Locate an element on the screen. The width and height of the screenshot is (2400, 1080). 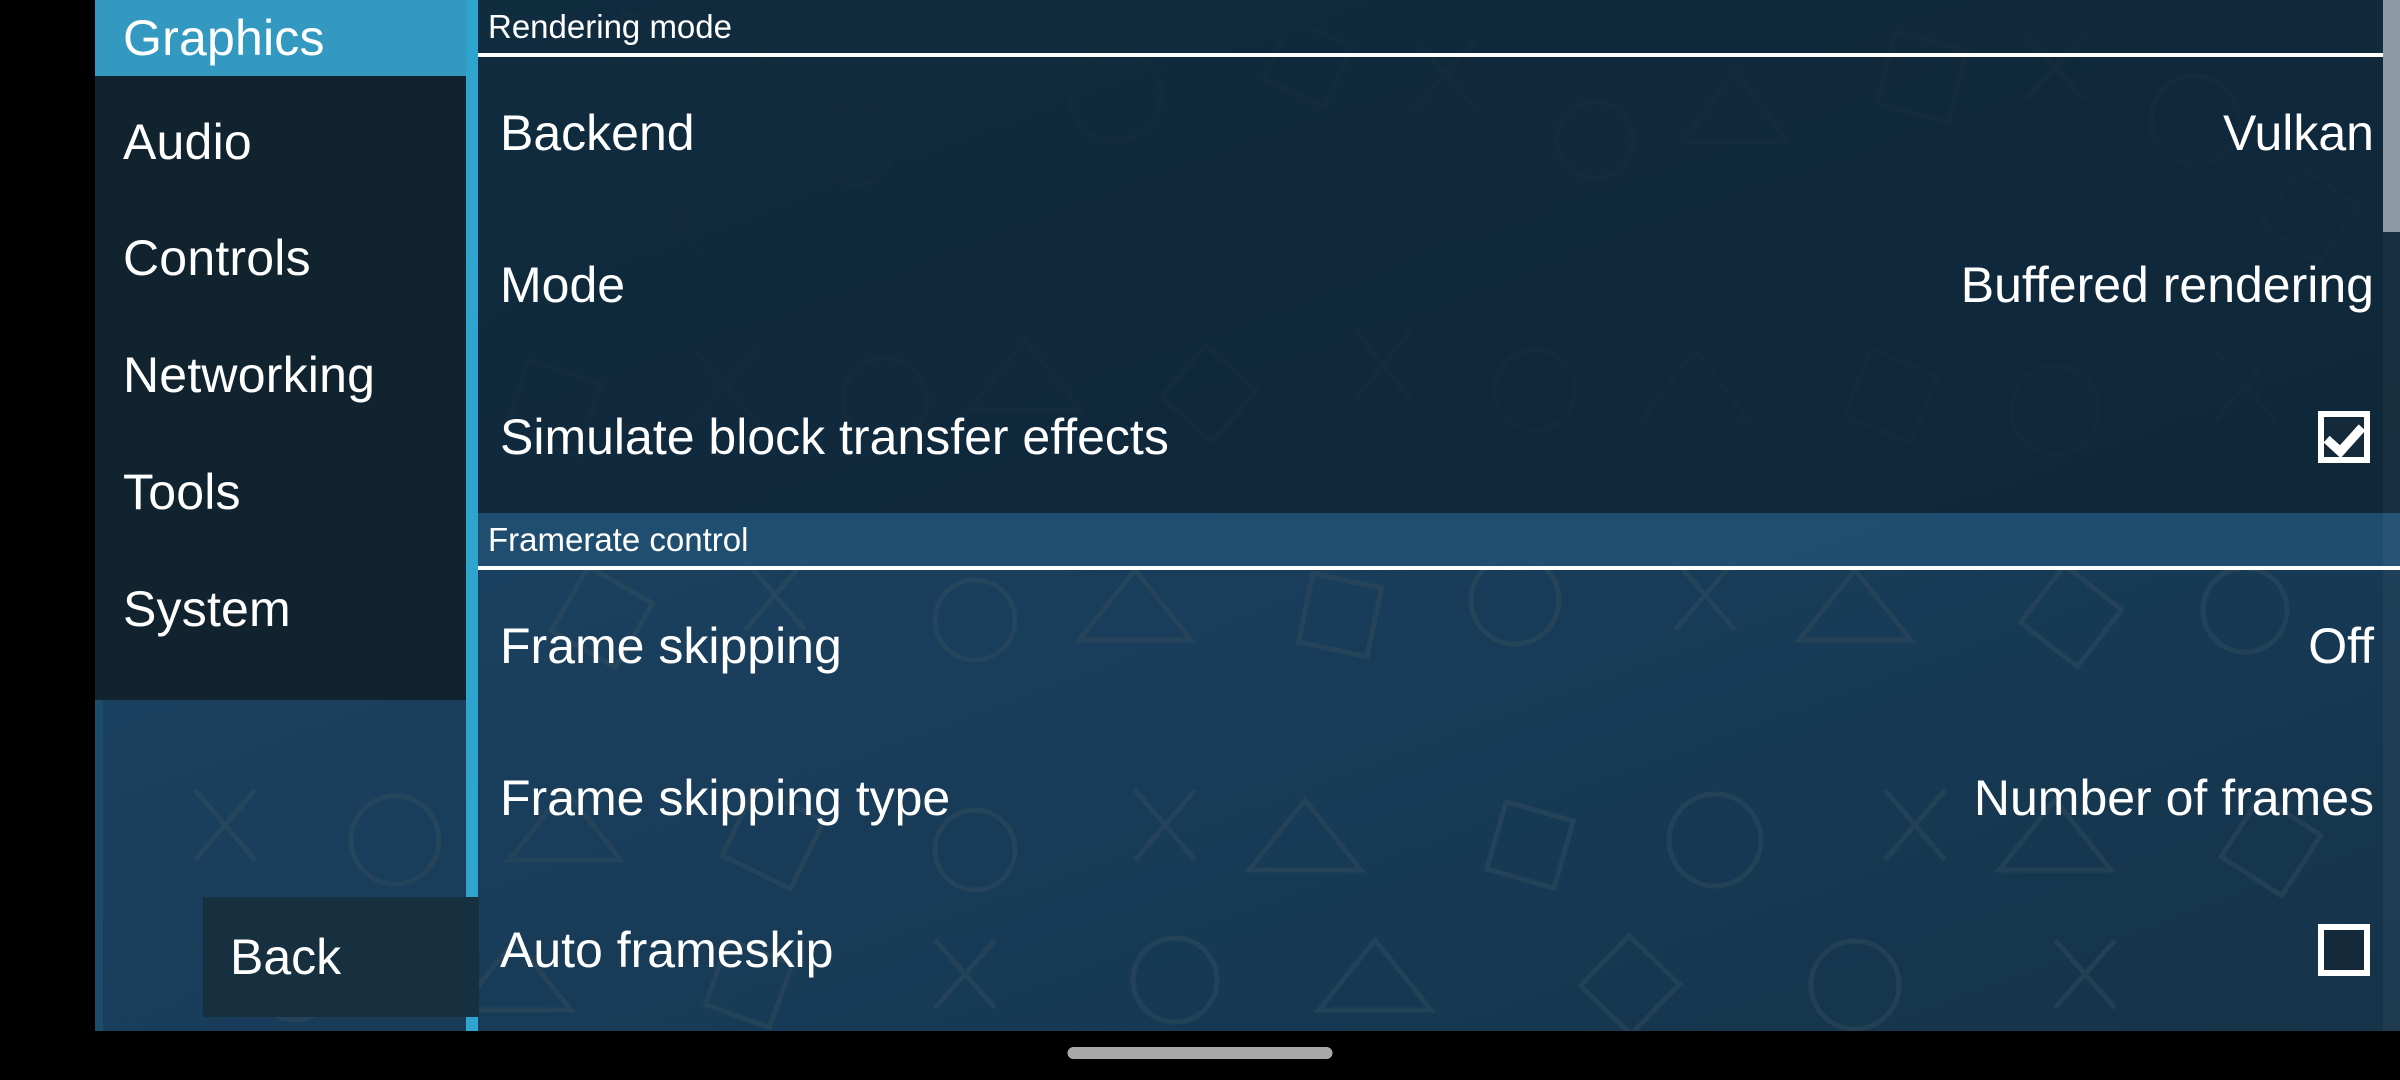
checkbox-unchecked-icon is located at coordinates (2344, 950).